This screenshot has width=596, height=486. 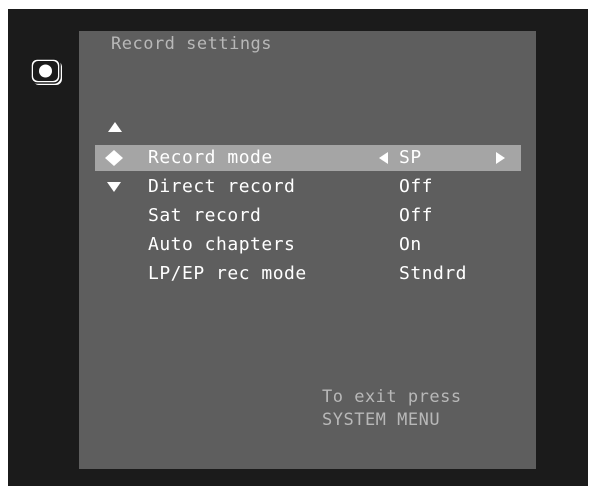 What do you see at coordinates (210, 157) in the screenshot?
I see `menu-row-label: Record mode` at bounding box center [210, 157].